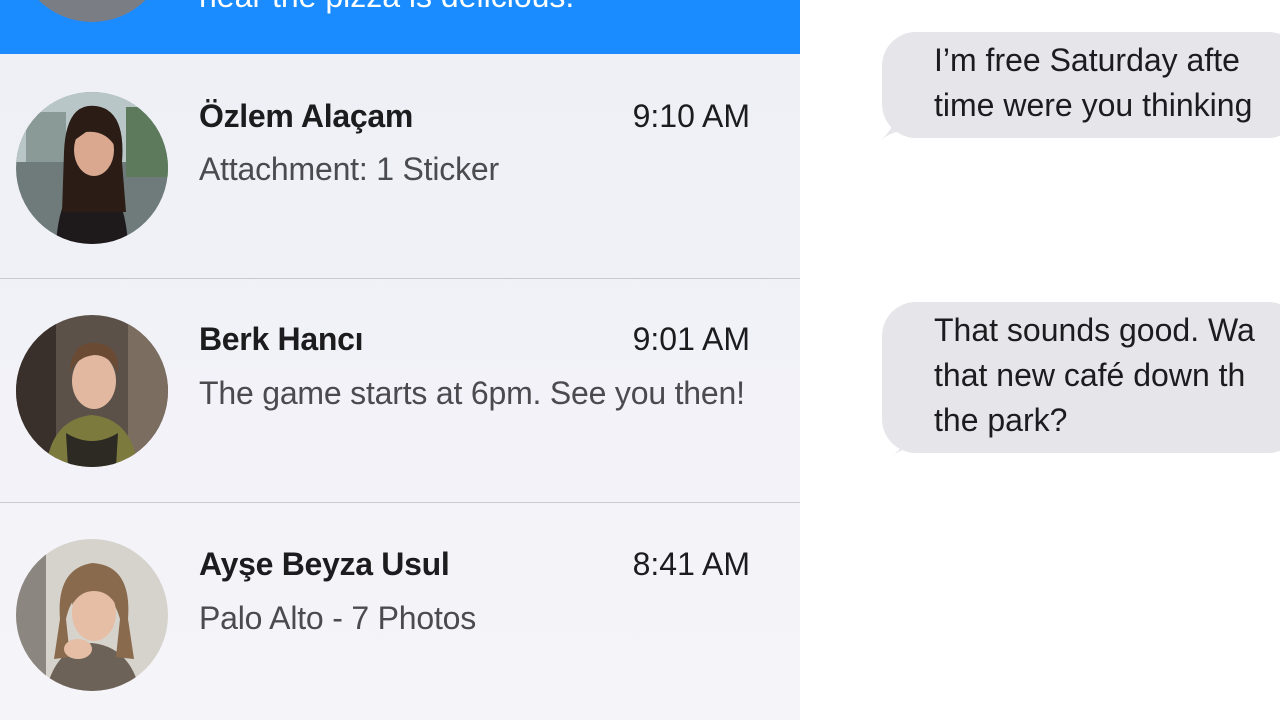 The height and width of the screenshot is (720, 1280). Describe the element at coordinates (281, 339) in the screenshot. I see `contact-name: Berk Hancı` at that location.